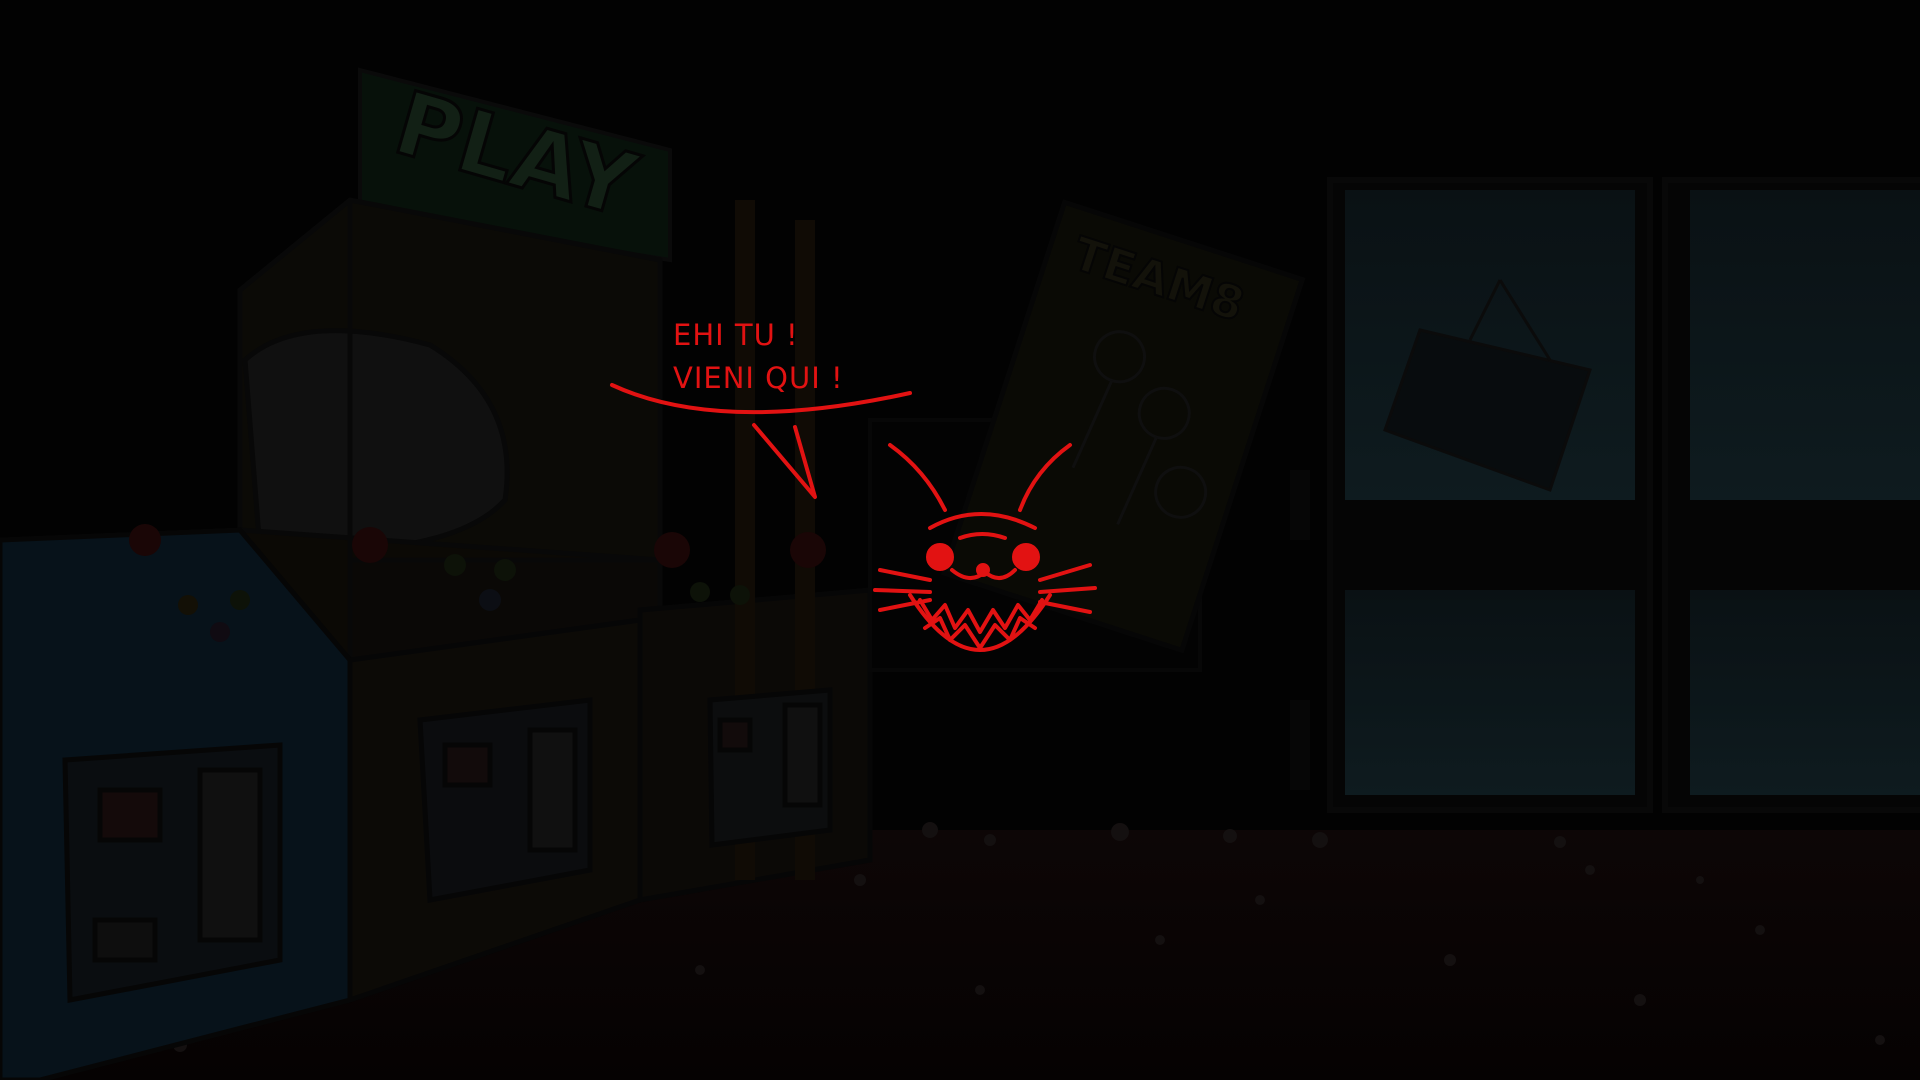 This screenshot has width=1920, height=1080. I want to click on dialogue-line-2: VIENI QUI !, so click(758, 378).